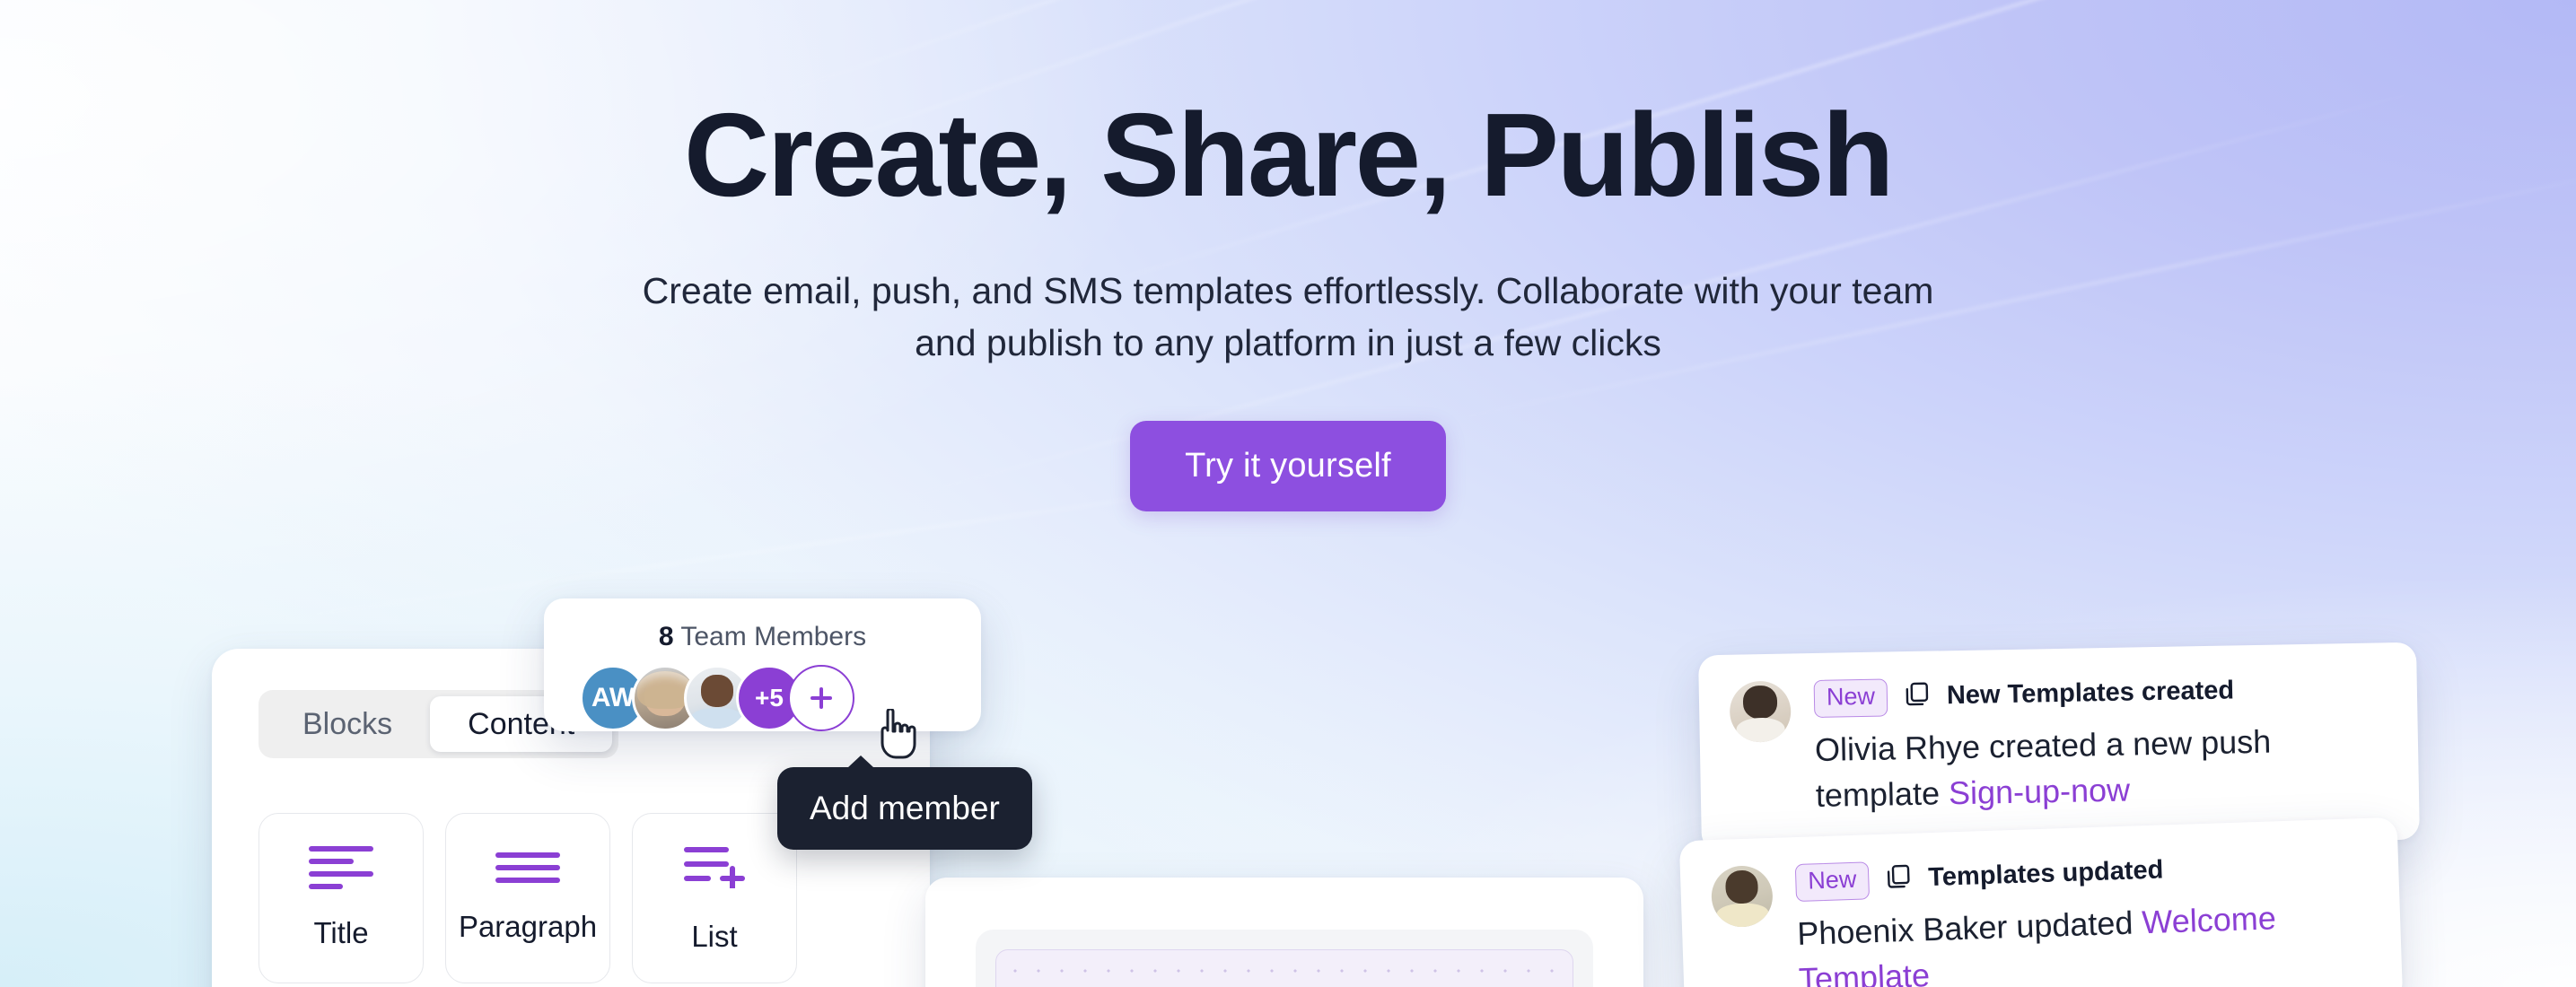 This screenshot has height=987, width=2576. Describe the element at coordinates (2090, 693) in the screenshot. I see `notification-kind: New Templates created` at that location.